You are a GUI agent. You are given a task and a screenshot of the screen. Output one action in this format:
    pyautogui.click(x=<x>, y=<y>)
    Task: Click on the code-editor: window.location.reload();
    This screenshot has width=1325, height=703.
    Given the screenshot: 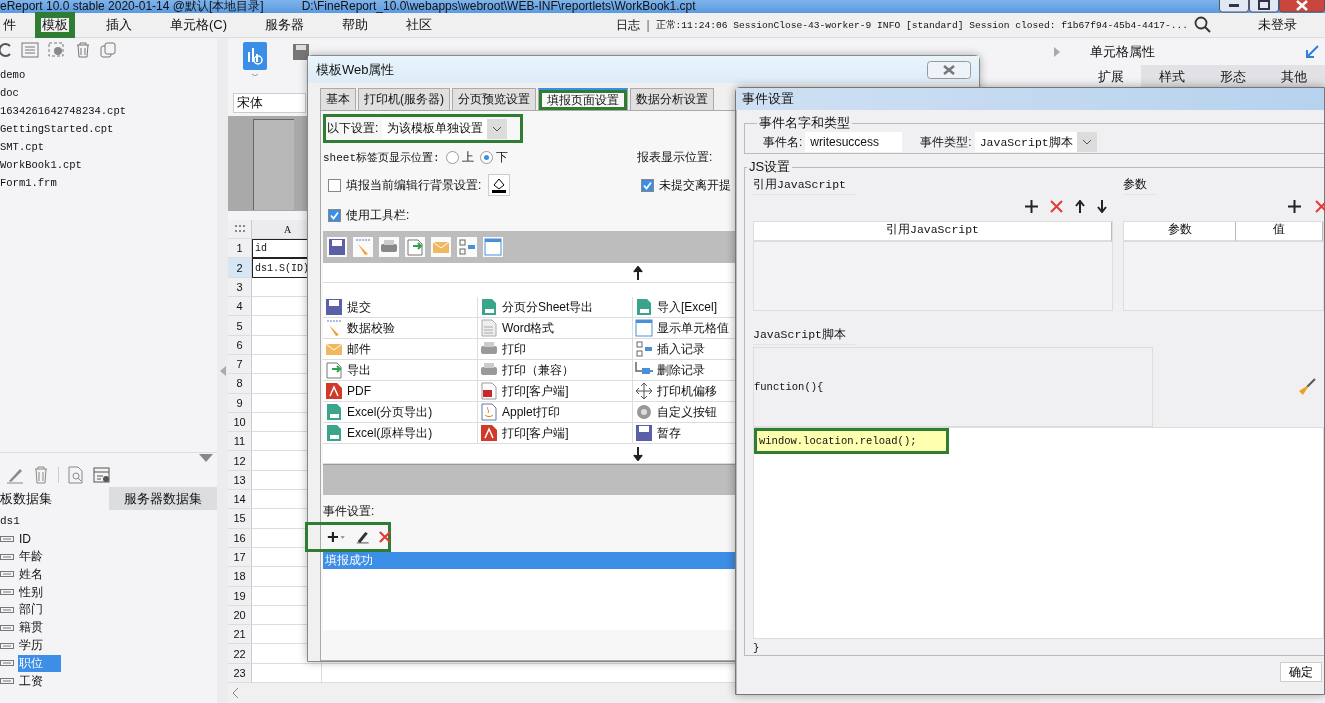 What is the action you would take?
    pyautogui.click(x=1038, y=533)
    